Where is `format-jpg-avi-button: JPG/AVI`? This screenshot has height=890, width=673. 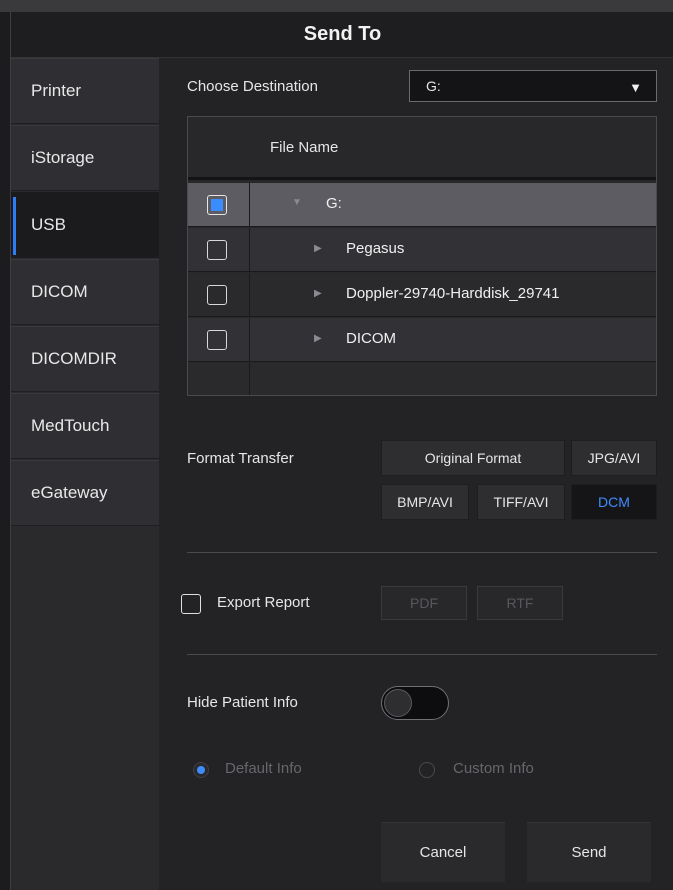 format-jpg-avi-button: JPG/AVI is located at coordinates (614, 458).